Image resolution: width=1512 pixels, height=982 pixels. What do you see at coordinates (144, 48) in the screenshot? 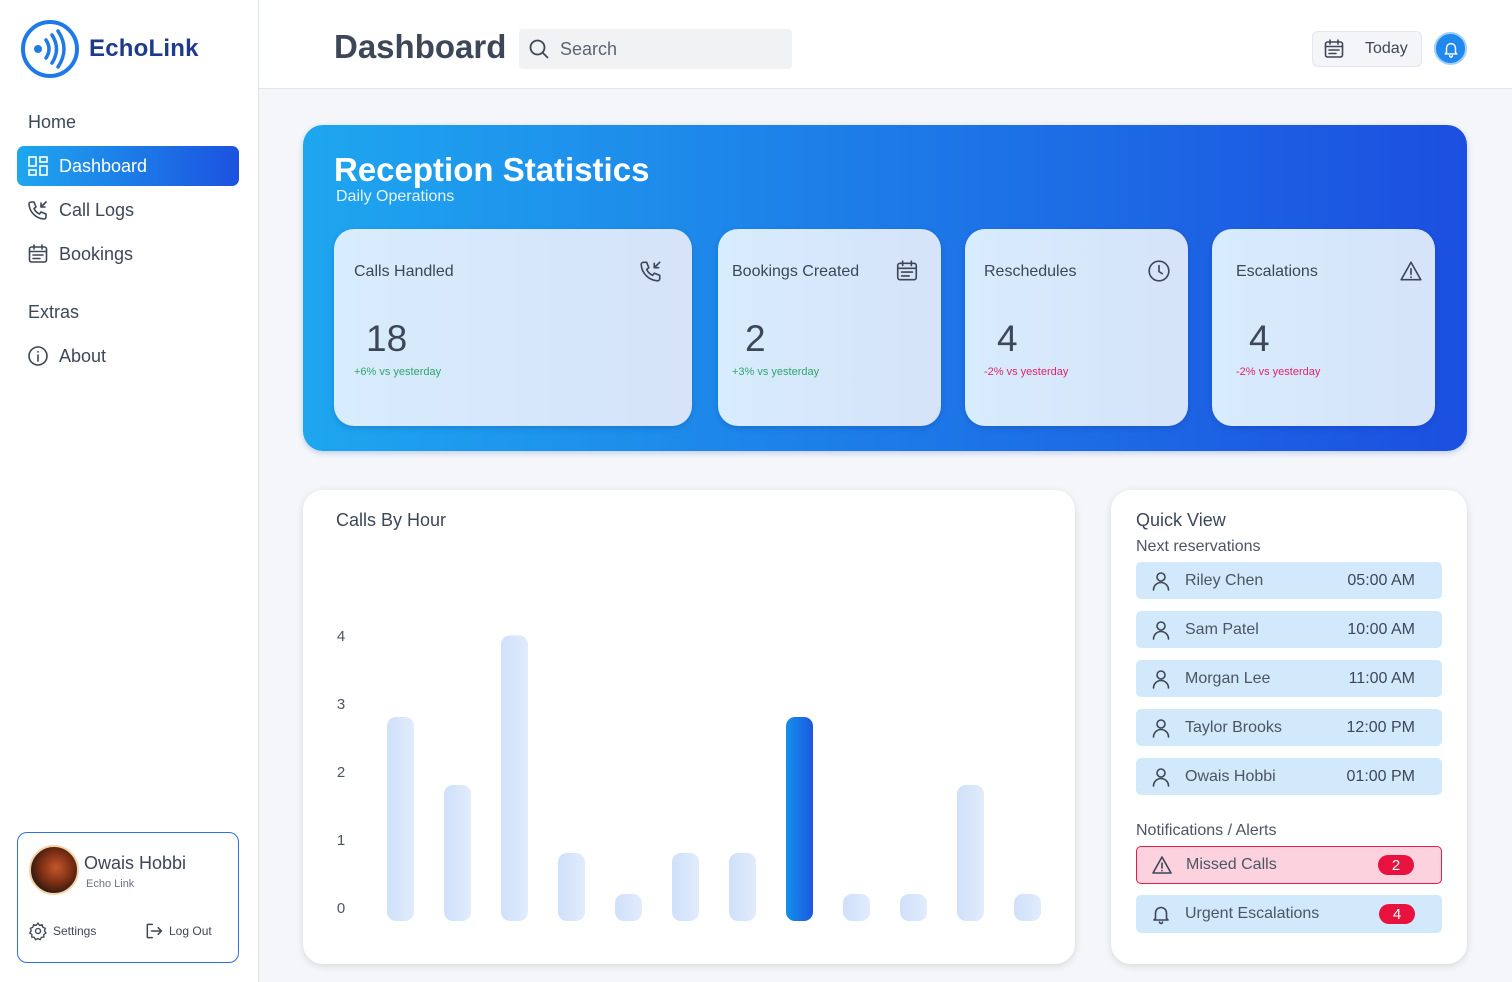
I see `app-name: EchoLink` at bounding box center [144, 48].